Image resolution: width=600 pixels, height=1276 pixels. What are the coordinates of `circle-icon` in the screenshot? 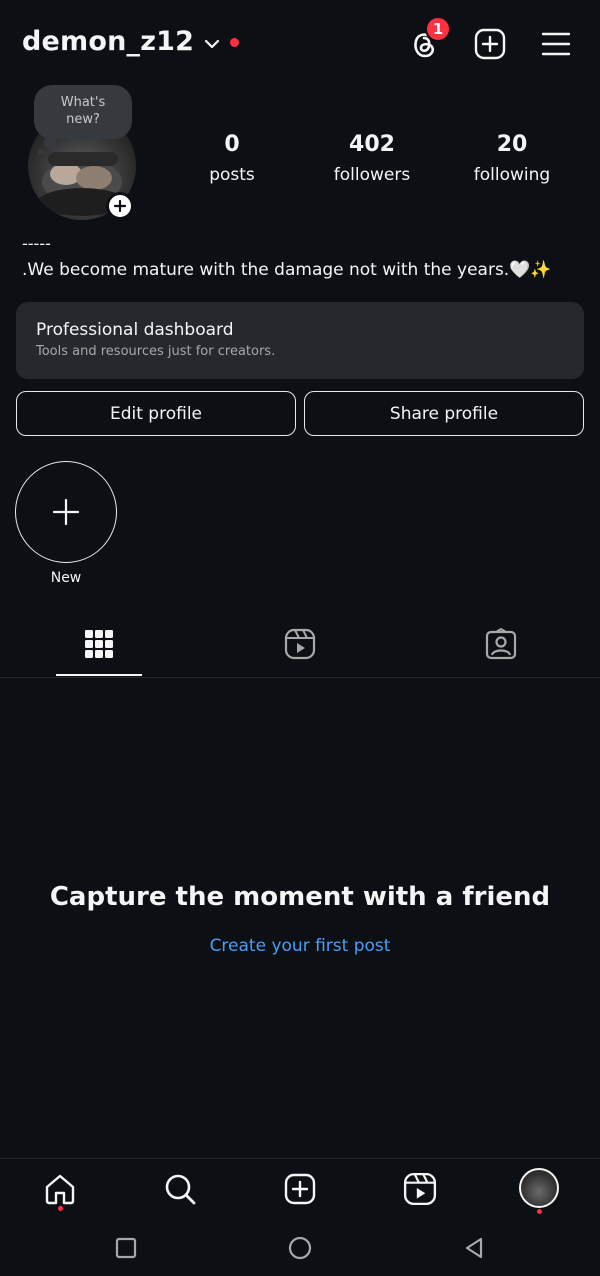 It's located at (300, 1248).